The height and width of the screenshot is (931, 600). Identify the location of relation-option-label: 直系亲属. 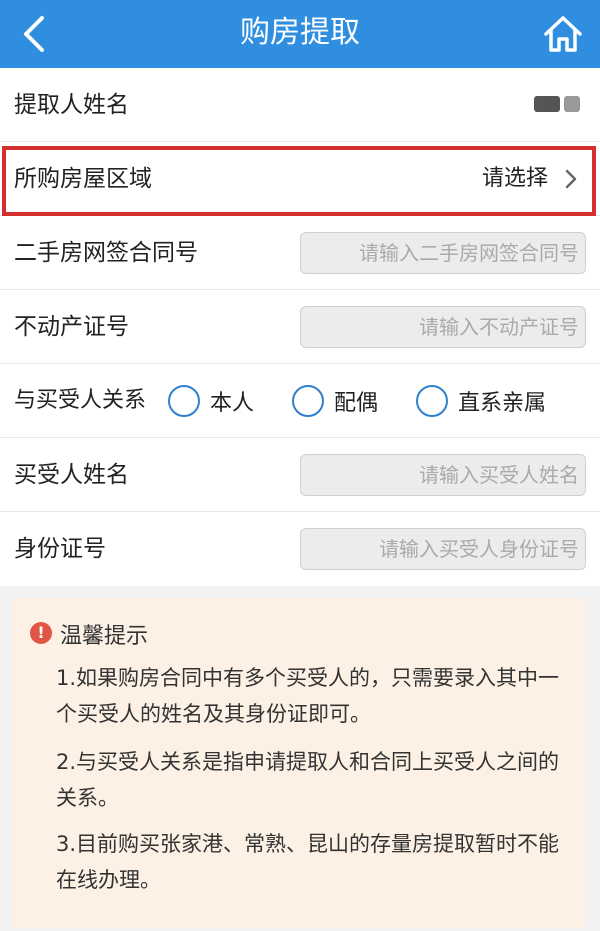
(502, 403).